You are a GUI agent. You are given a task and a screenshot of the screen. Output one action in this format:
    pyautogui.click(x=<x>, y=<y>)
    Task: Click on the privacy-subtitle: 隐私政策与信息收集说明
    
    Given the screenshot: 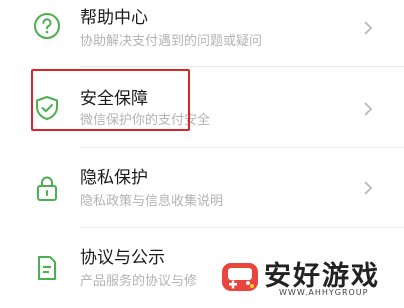 What is the action you would take?
    pyautogui.click(x=152, y=201)
    